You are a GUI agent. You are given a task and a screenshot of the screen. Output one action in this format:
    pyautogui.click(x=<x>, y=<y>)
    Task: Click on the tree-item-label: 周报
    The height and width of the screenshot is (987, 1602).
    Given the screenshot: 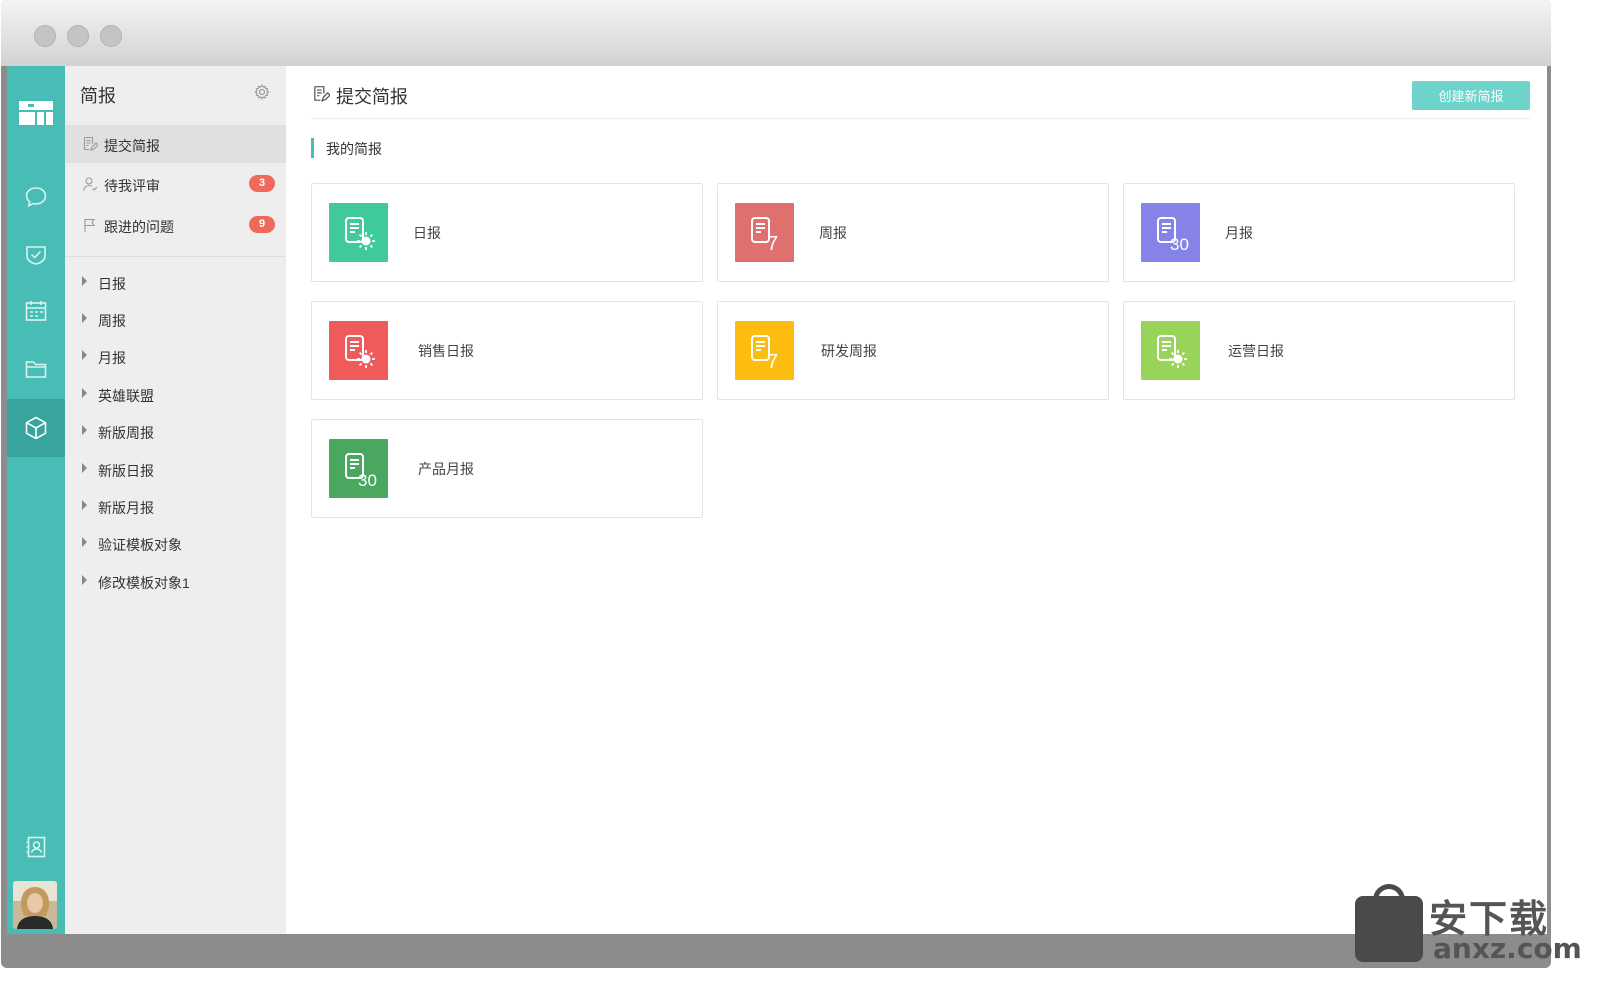 What is the action you would take?
    pyautogui.click(x=112, y=321)
    